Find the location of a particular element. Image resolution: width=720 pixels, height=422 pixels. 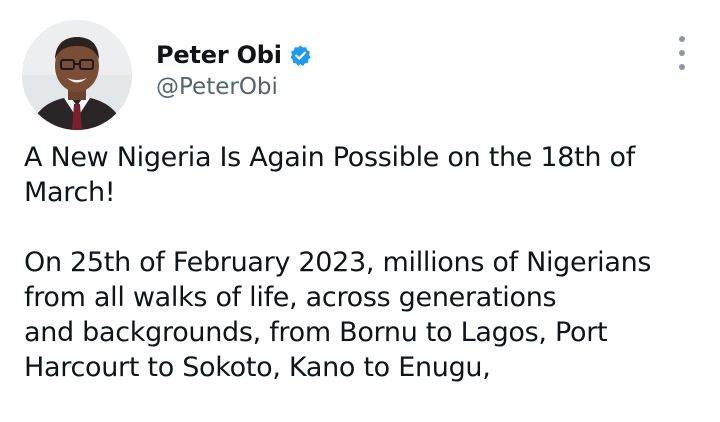

avatar-image is located at coordinates (77, 75).